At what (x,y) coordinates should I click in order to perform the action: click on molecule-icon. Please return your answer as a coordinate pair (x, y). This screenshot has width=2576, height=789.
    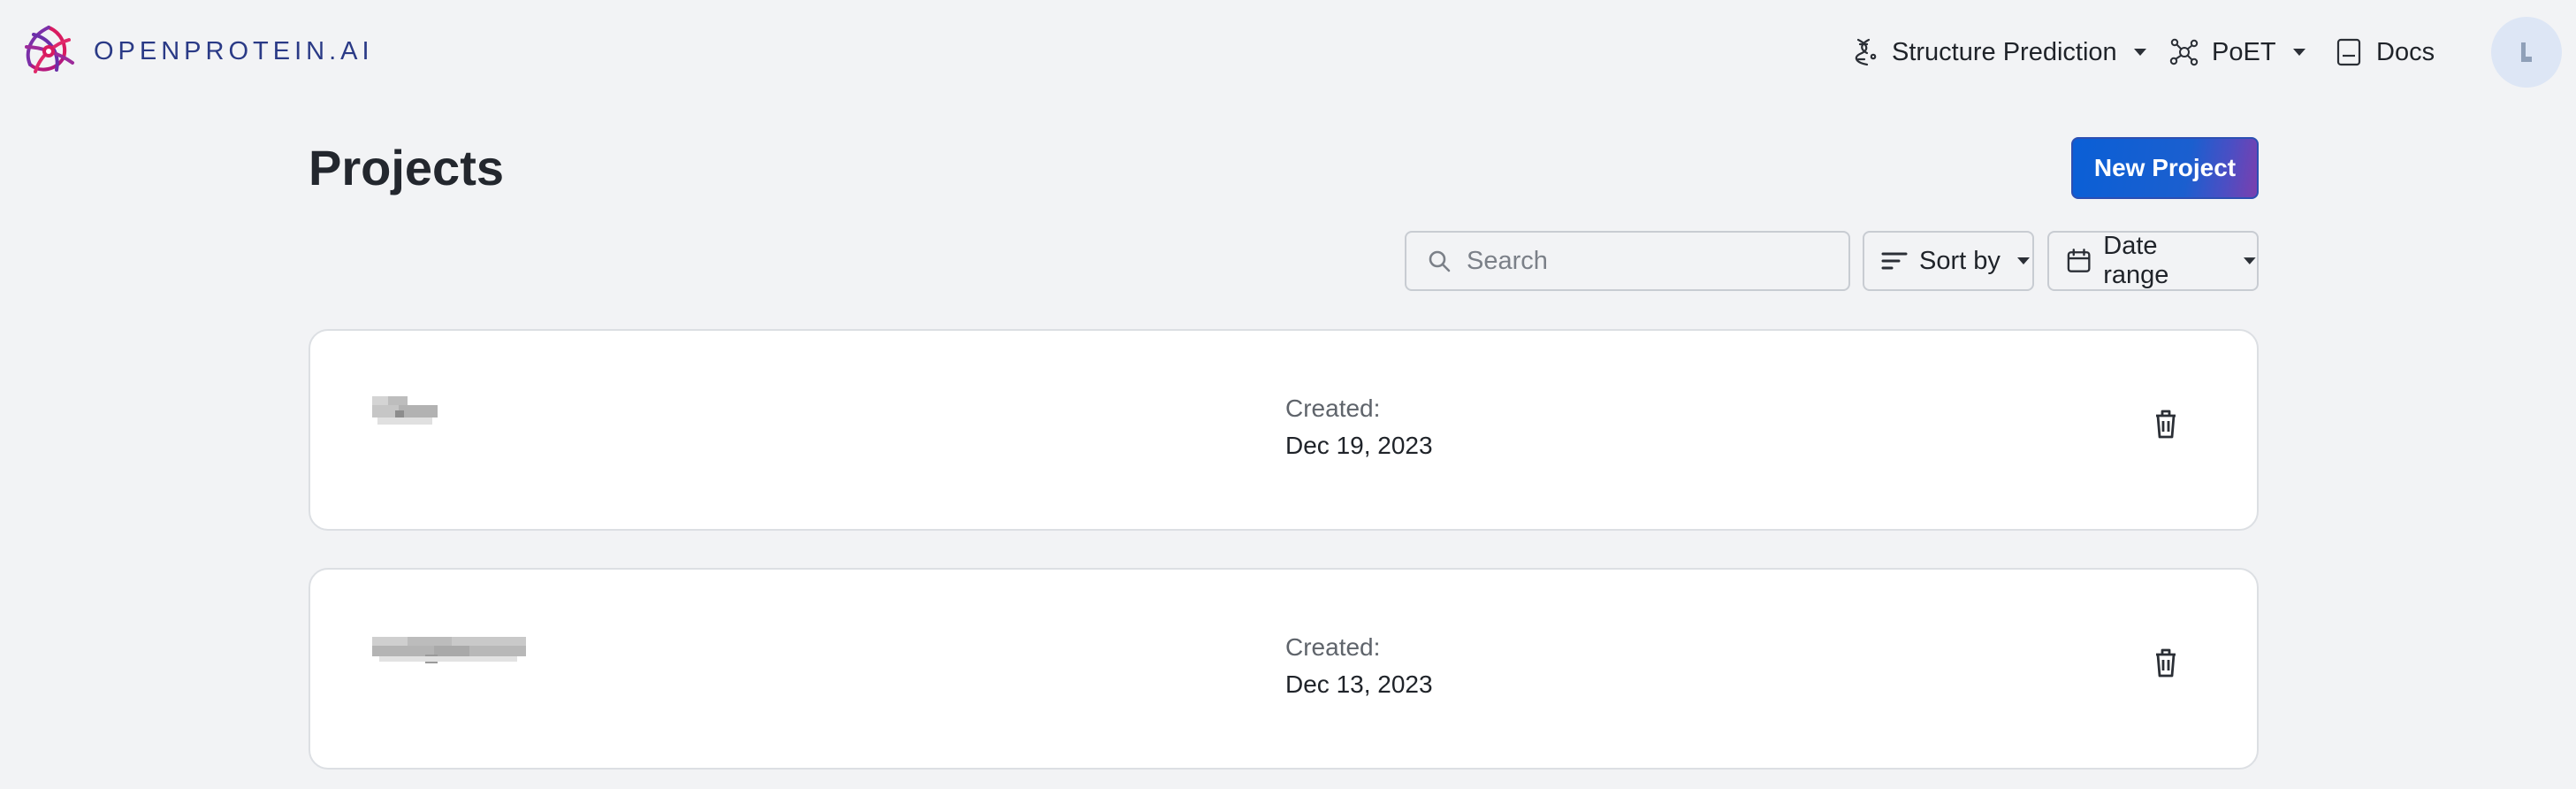
    Looking at the image, I should click on (2184, 52).